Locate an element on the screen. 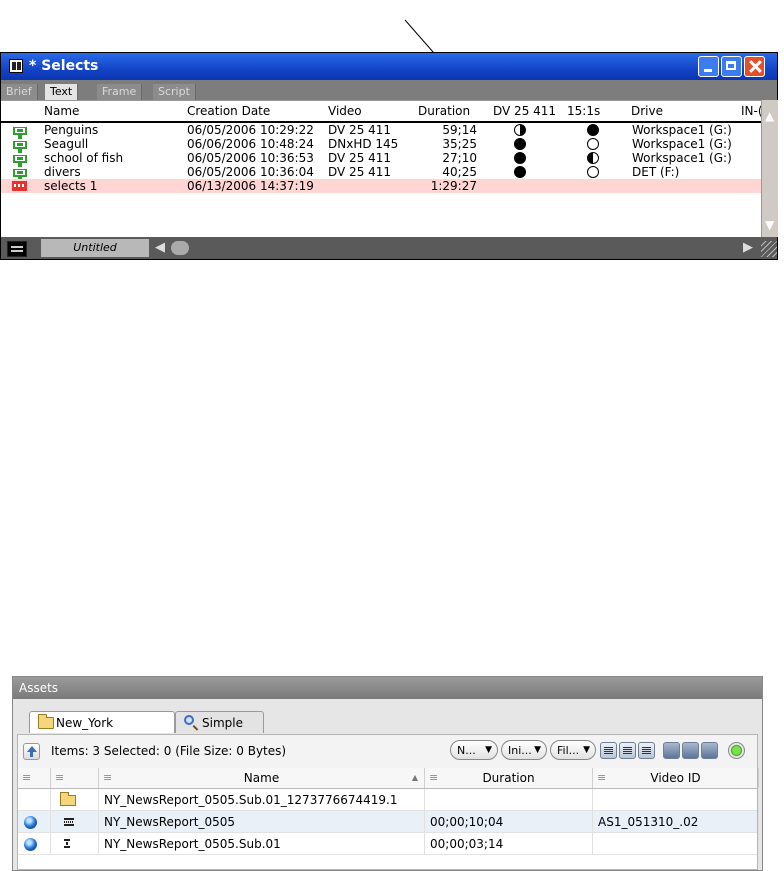 The image size is (784, 871). tab-text: Text is located at coordinates (62, 92).